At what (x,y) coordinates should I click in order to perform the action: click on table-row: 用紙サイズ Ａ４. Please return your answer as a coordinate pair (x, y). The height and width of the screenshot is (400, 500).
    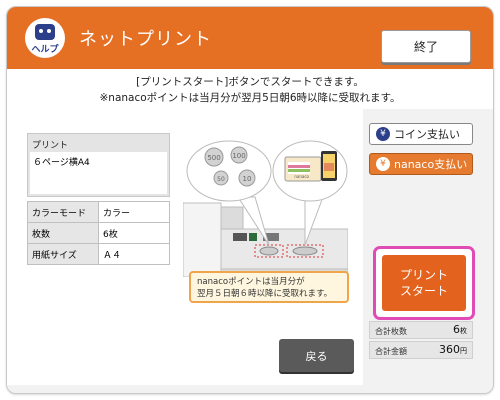
    Looking at the image, I should click on (98, 254).